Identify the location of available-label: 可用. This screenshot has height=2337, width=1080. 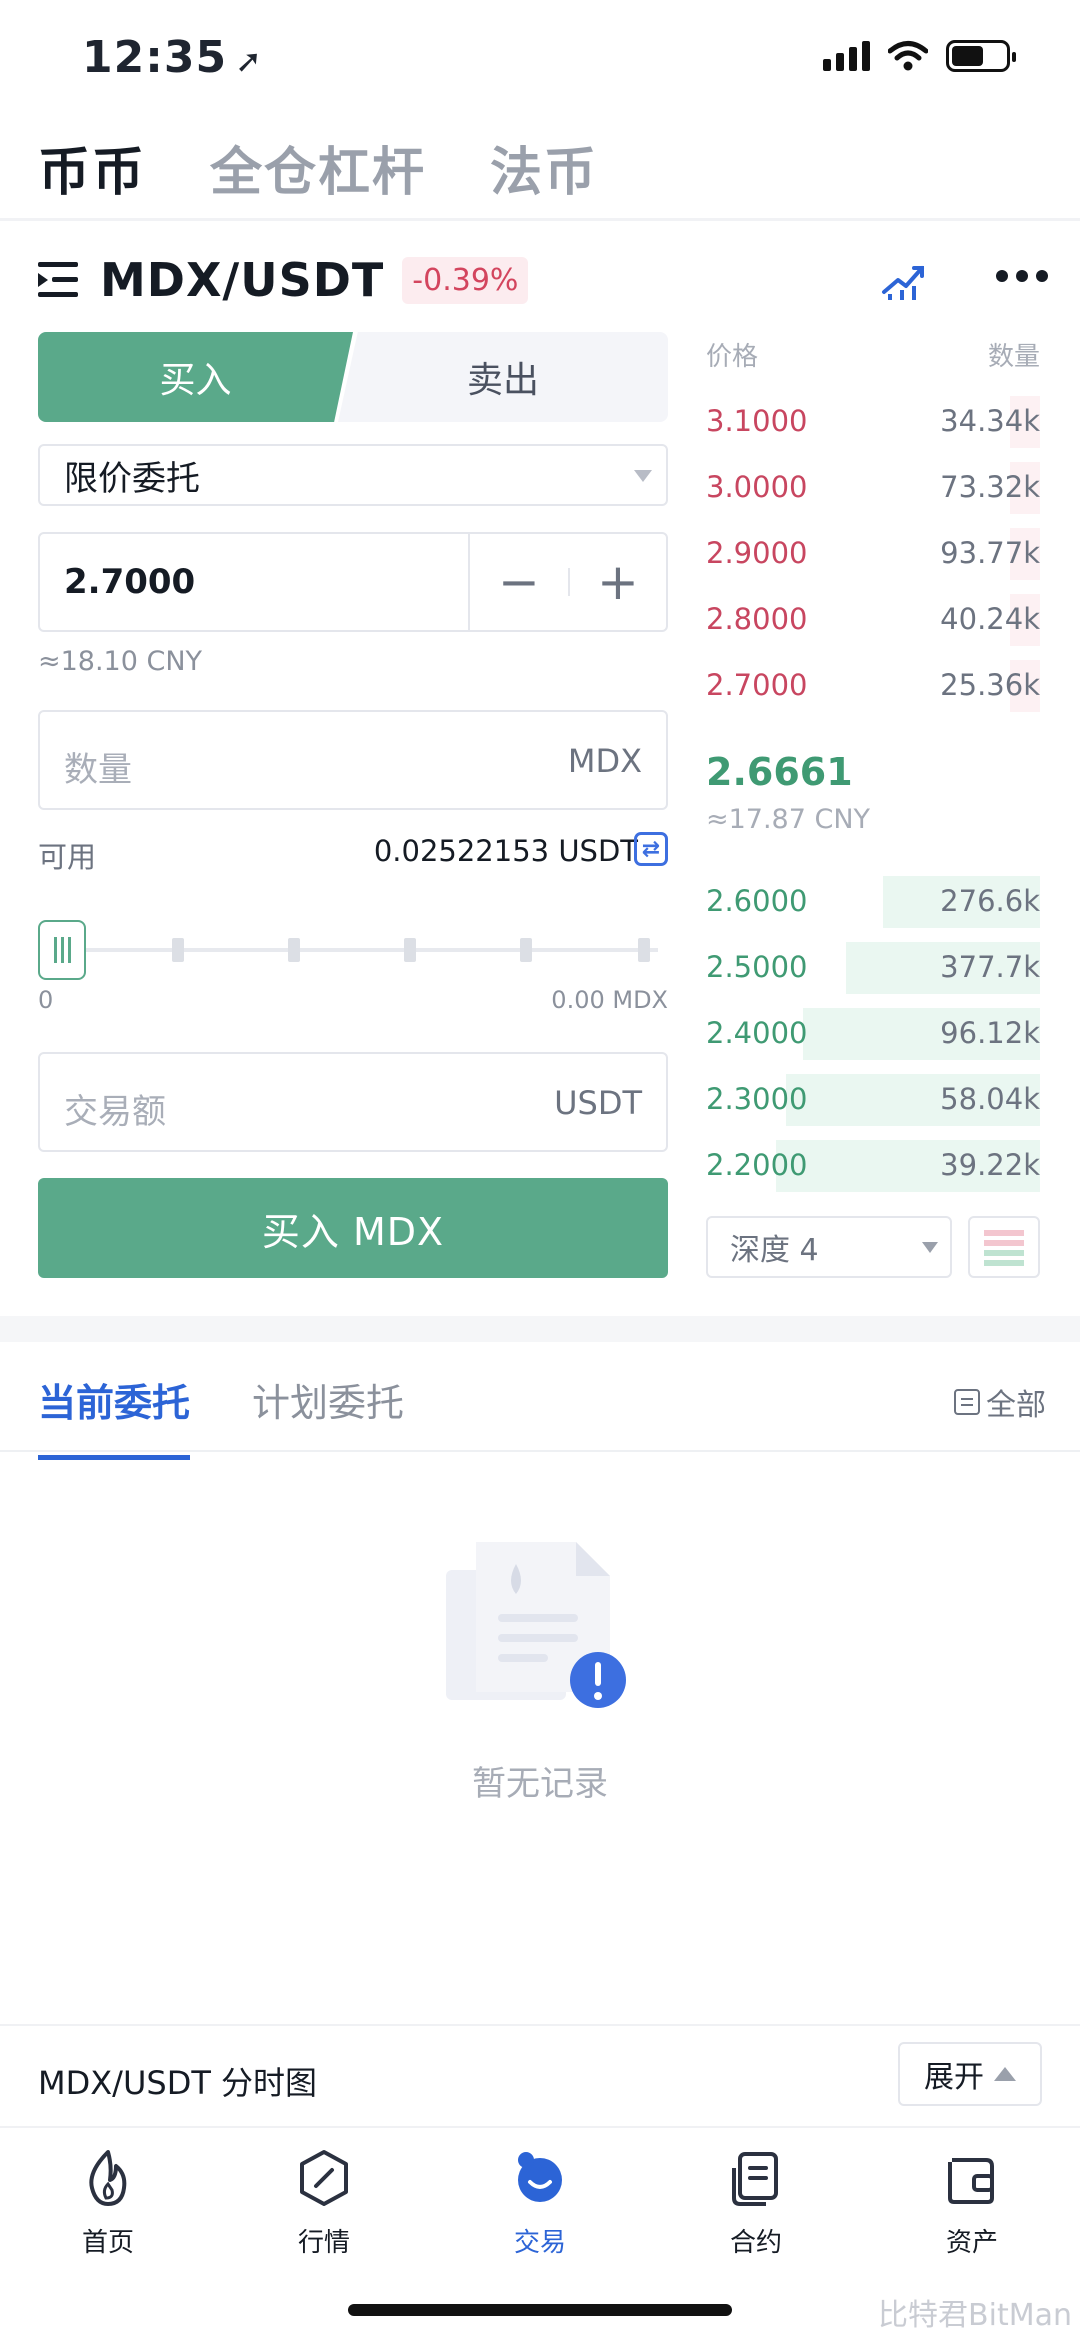
(67, 857).